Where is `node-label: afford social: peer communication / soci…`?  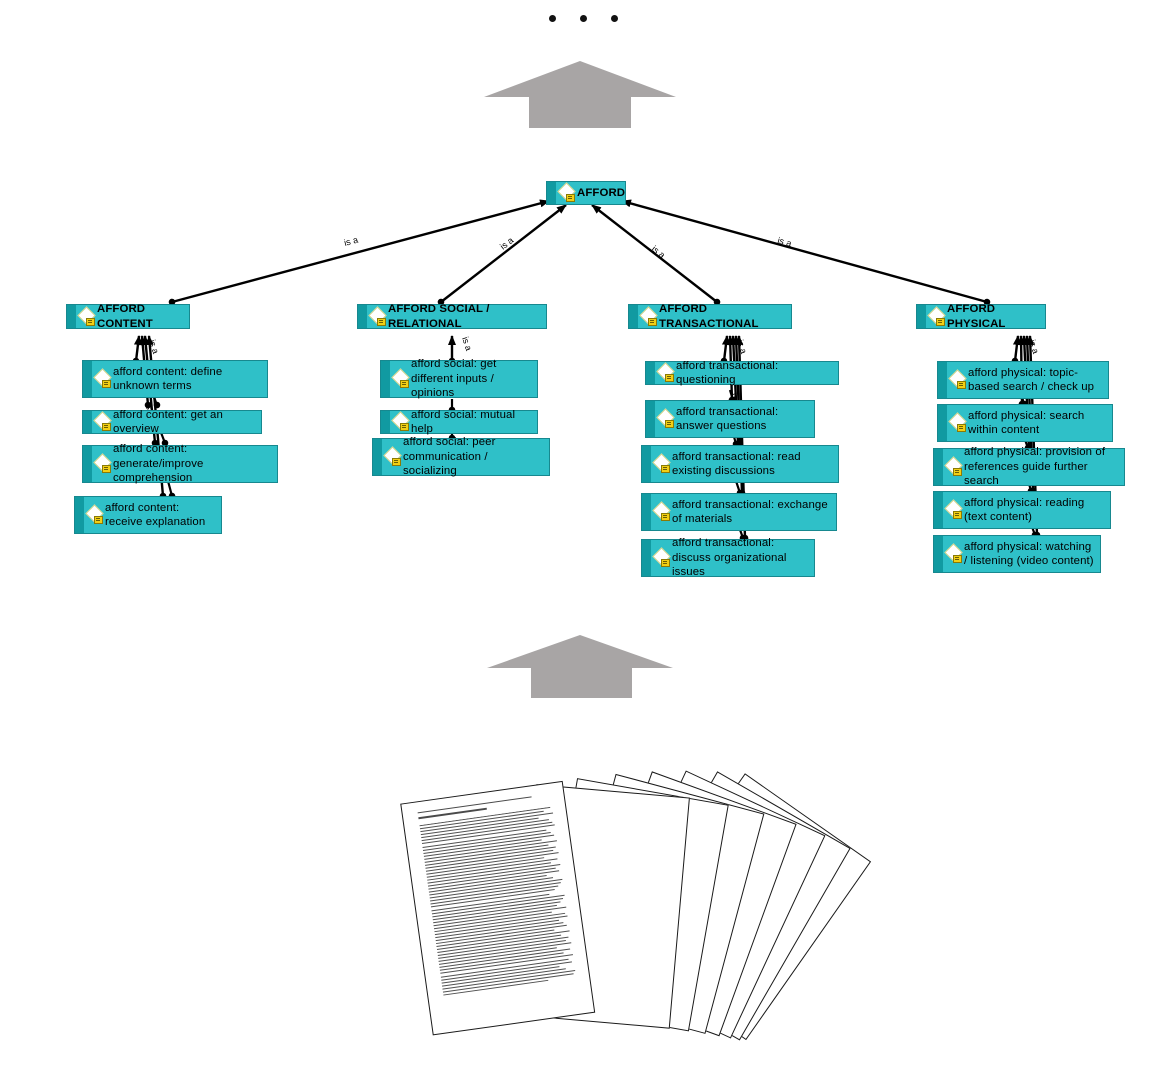
node-label: afford social: peer communication / soci… is located at coordinates (449, 457).